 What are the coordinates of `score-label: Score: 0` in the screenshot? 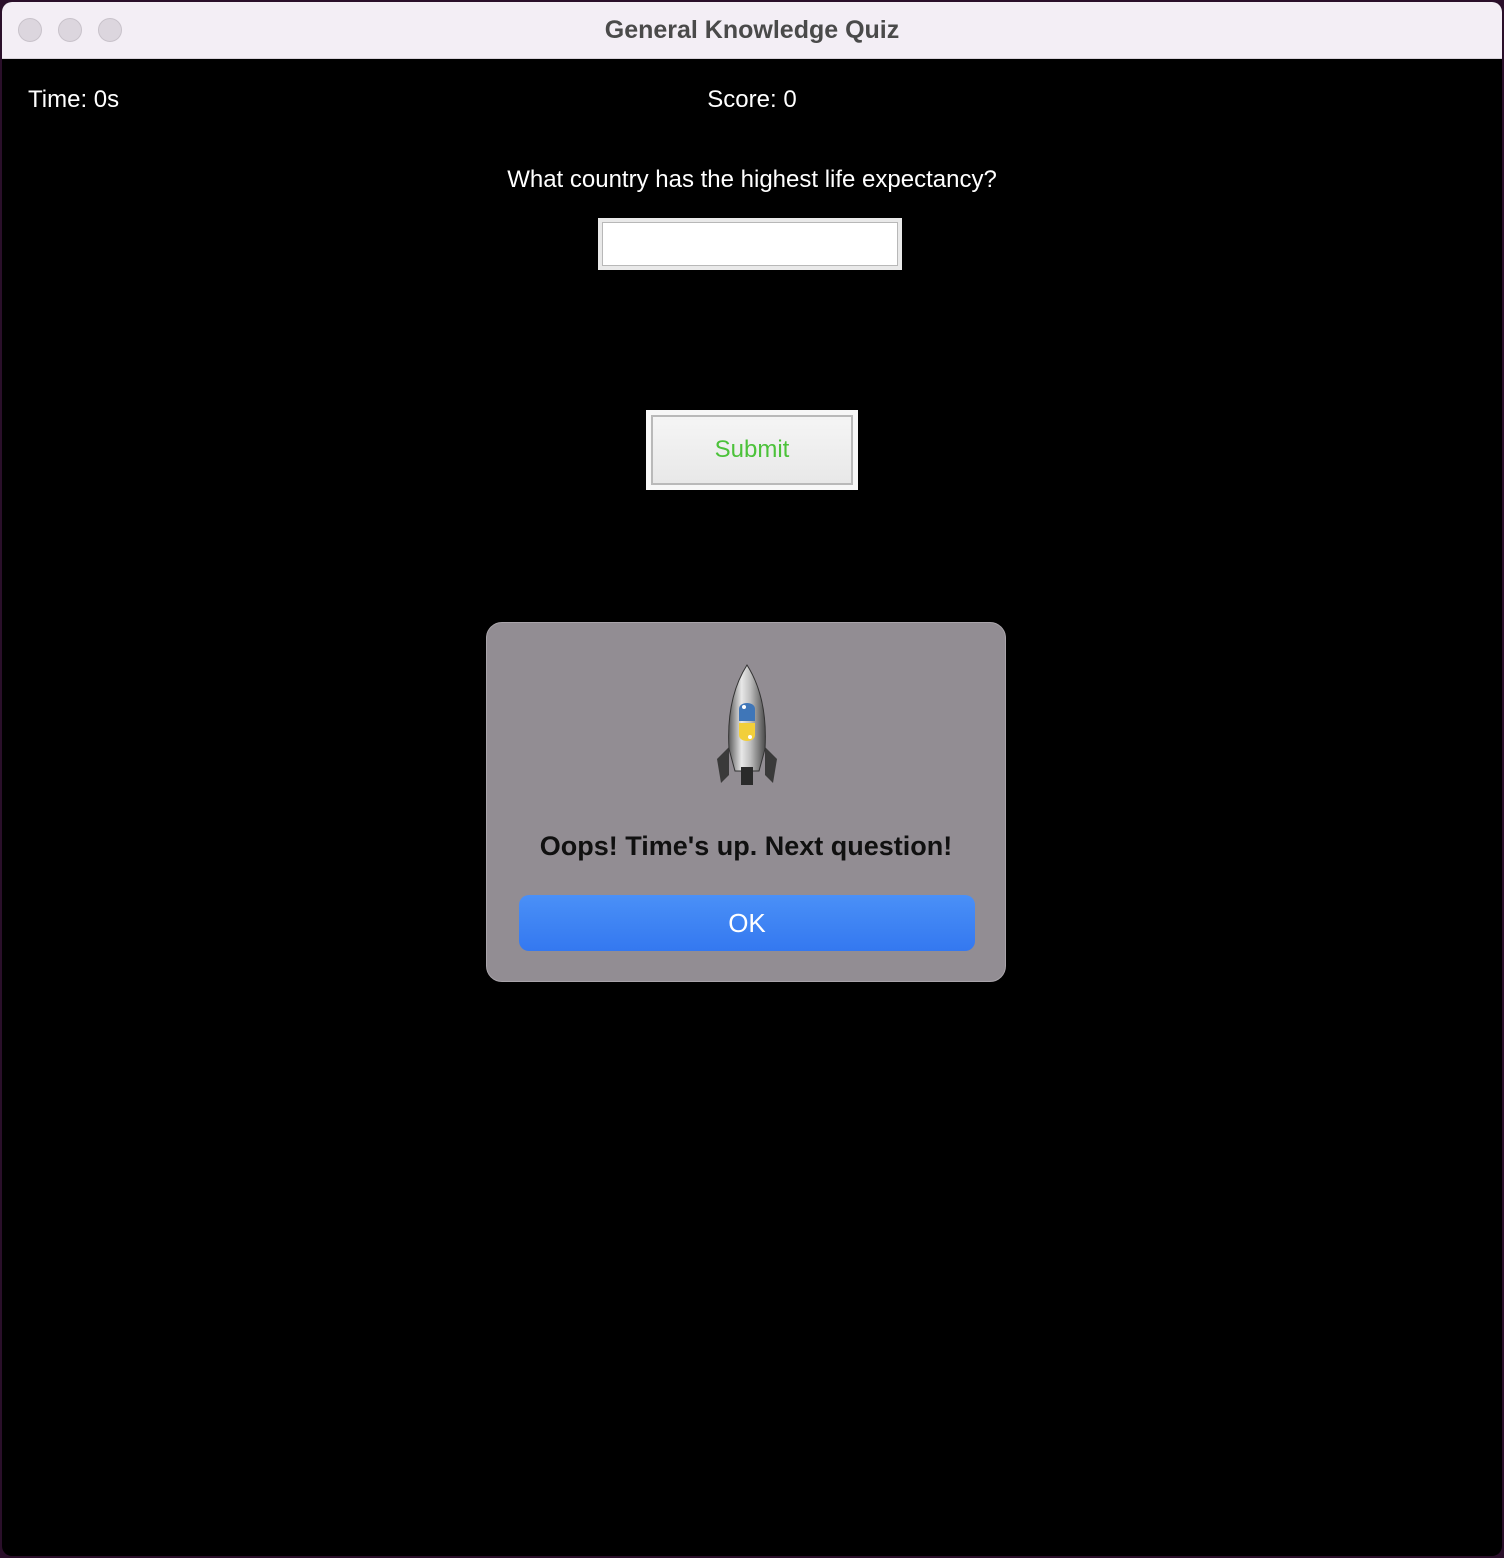 It's located at (752, 99).